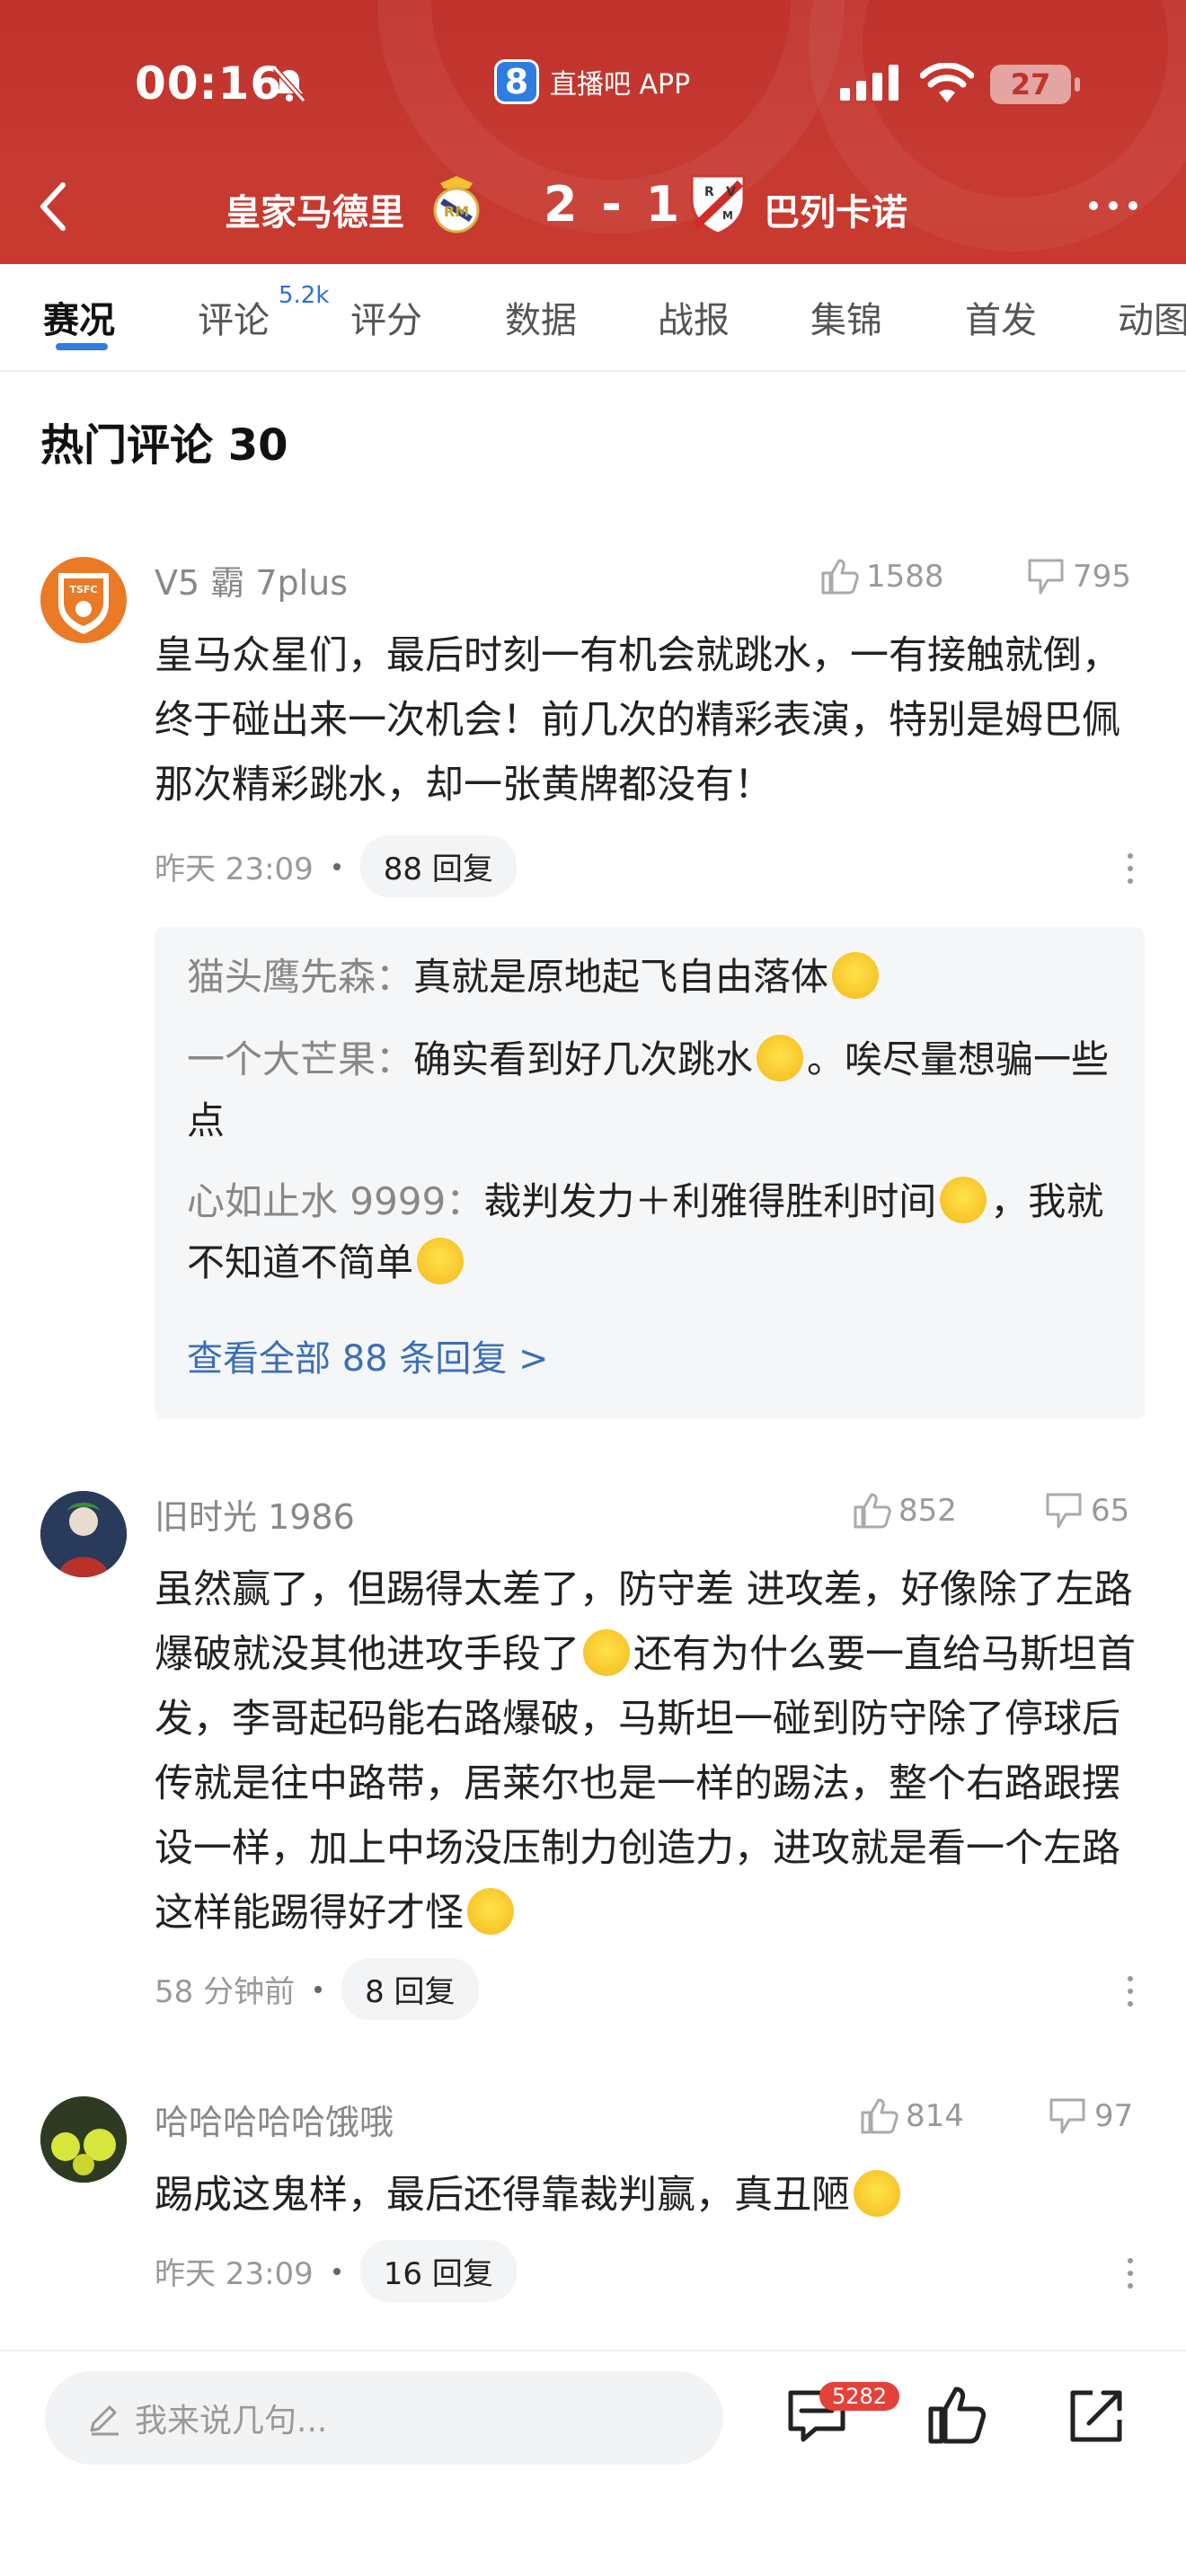  I want to click on tab-comments: 评论 5.2k, so click(263, 312).